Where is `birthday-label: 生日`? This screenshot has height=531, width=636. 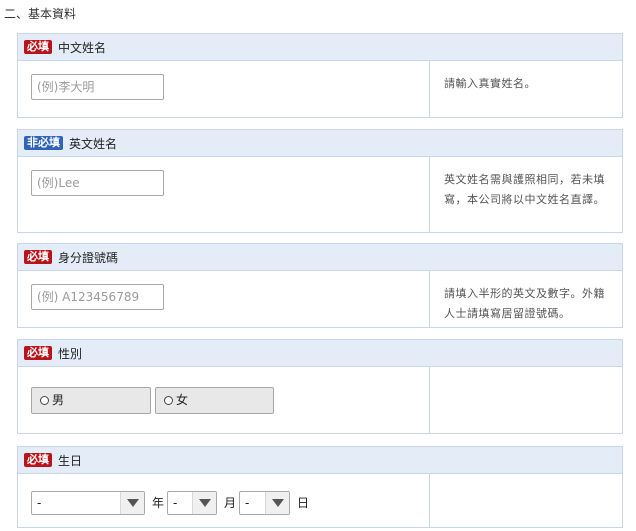 birthday-label: 生日 is located at coordinates (70, 460).